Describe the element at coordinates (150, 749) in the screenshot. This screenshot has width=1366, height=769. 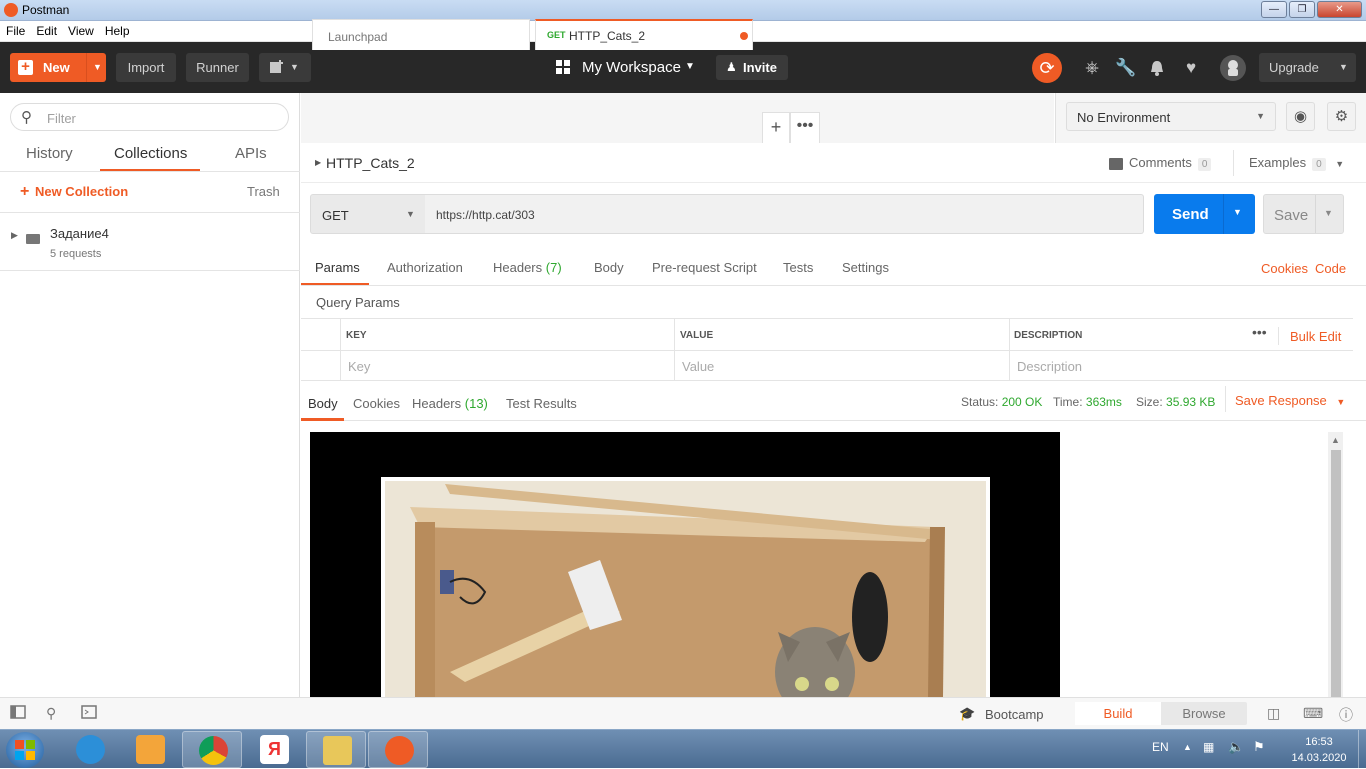
I see `taskbar-media-player` at that location.